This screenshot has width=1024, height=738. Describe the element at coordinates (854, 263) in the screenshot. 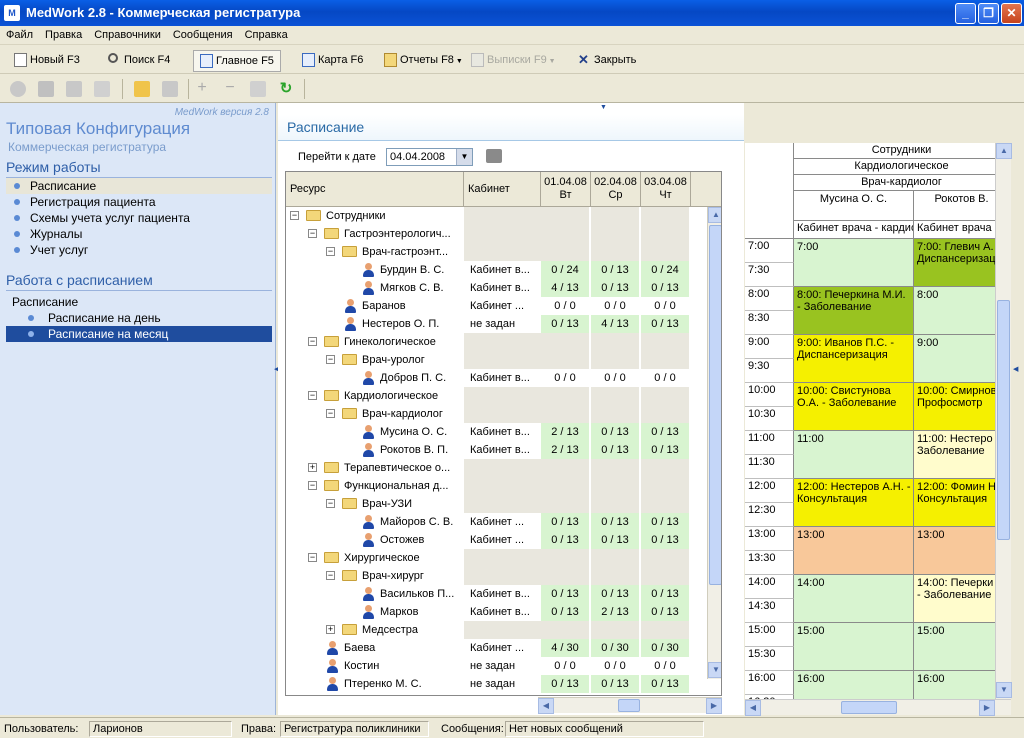

I see `appointment-slot: 7:00` at that location.